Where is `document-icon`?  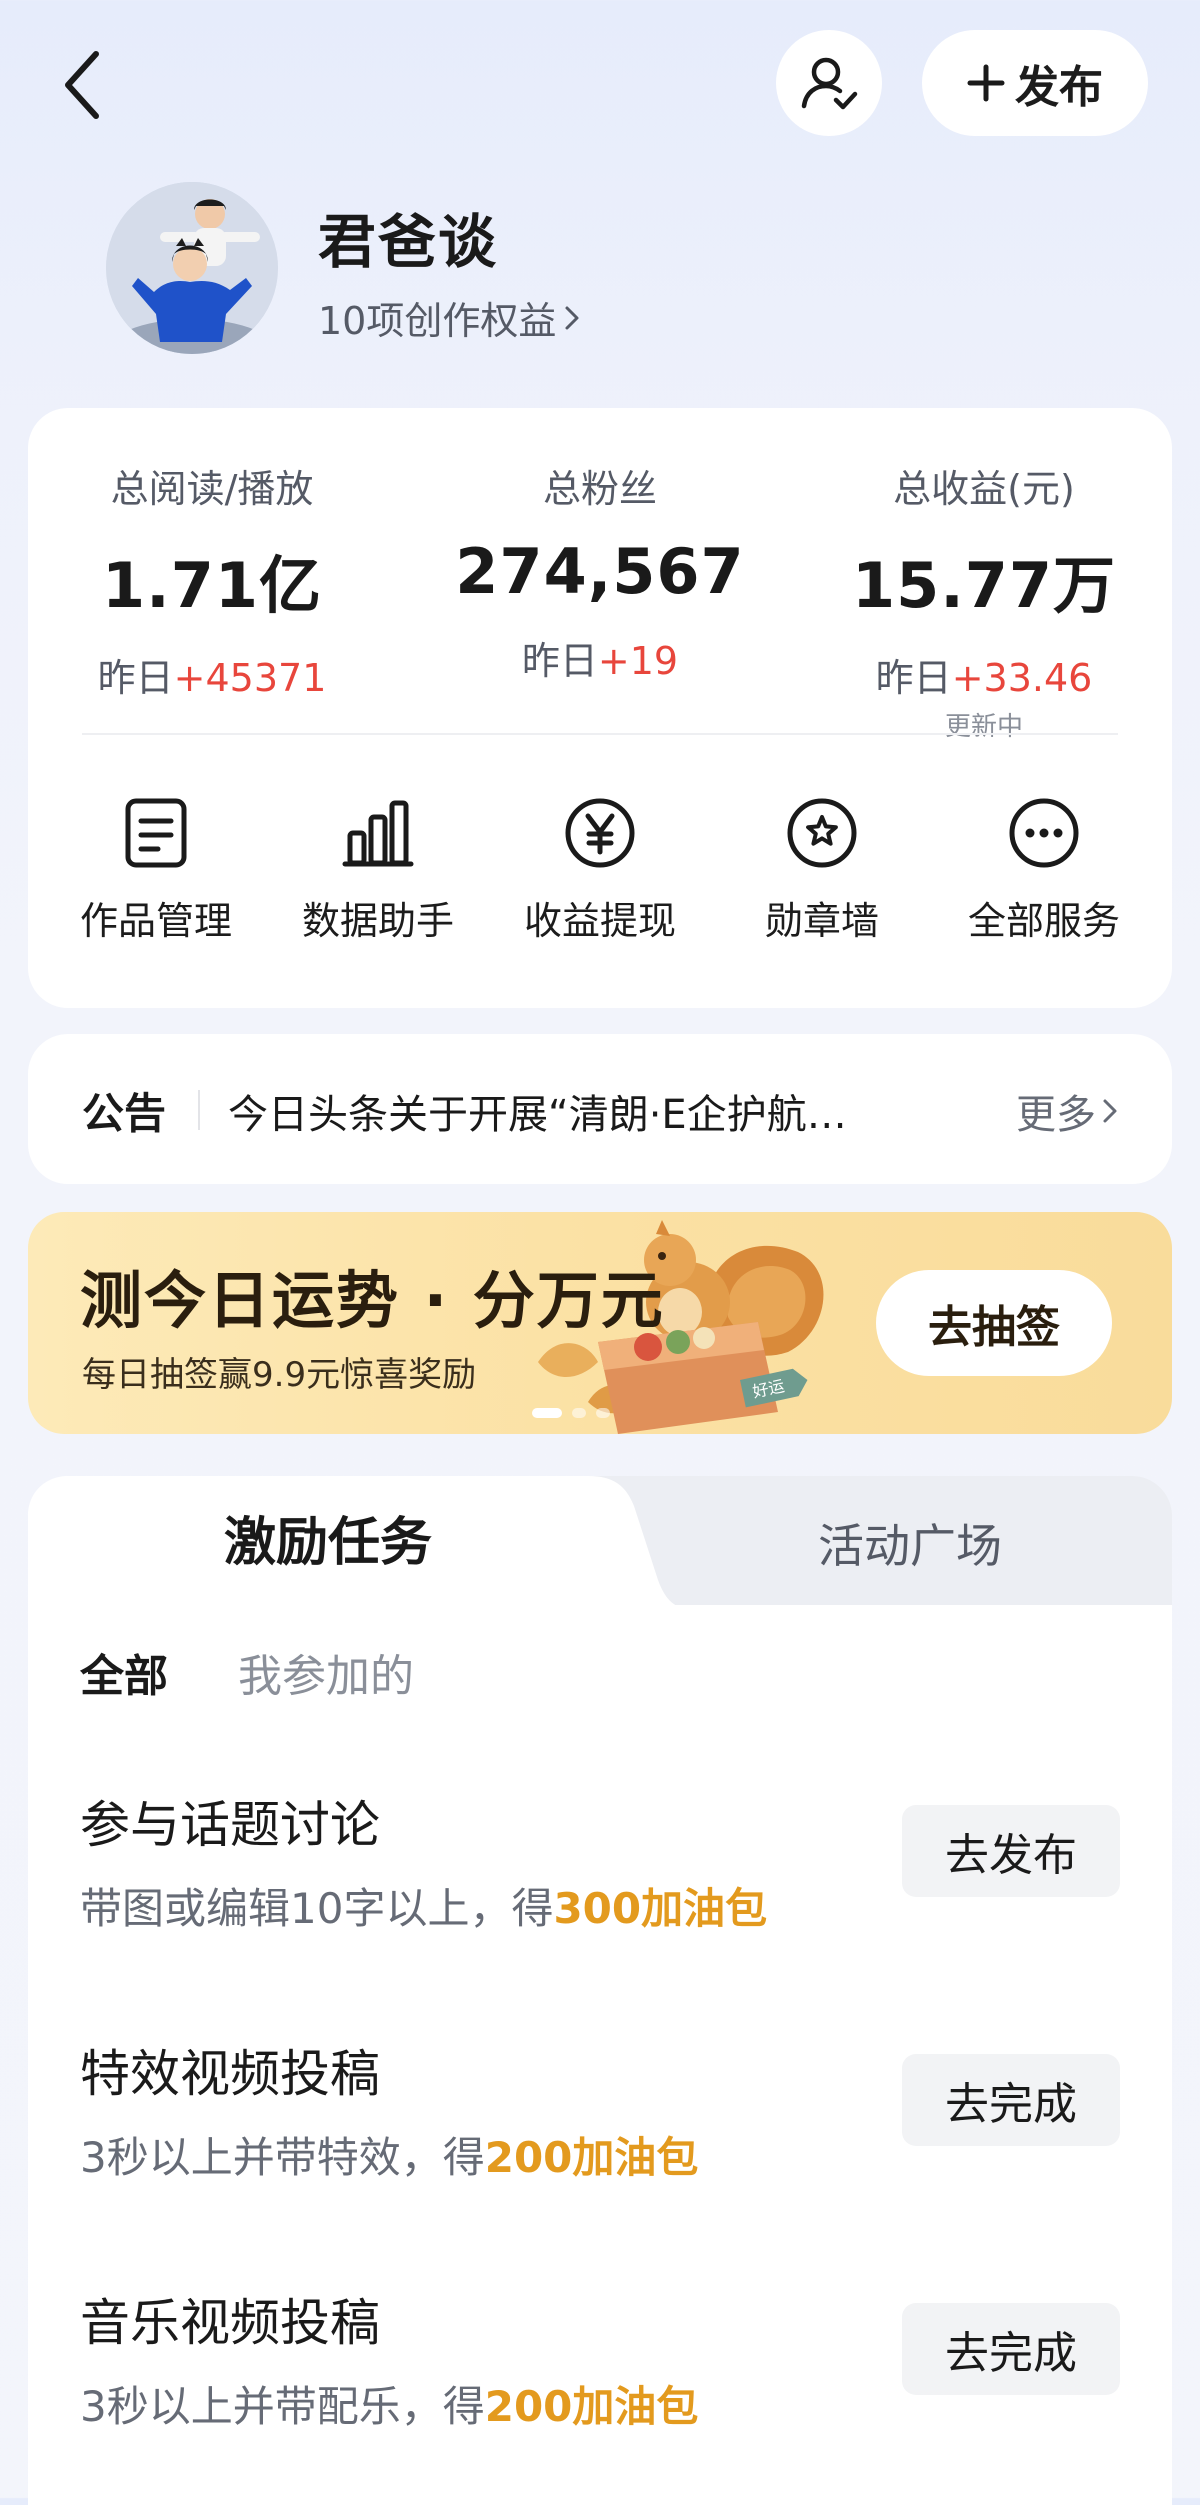 document-icon is located at coordinates (156, 833).